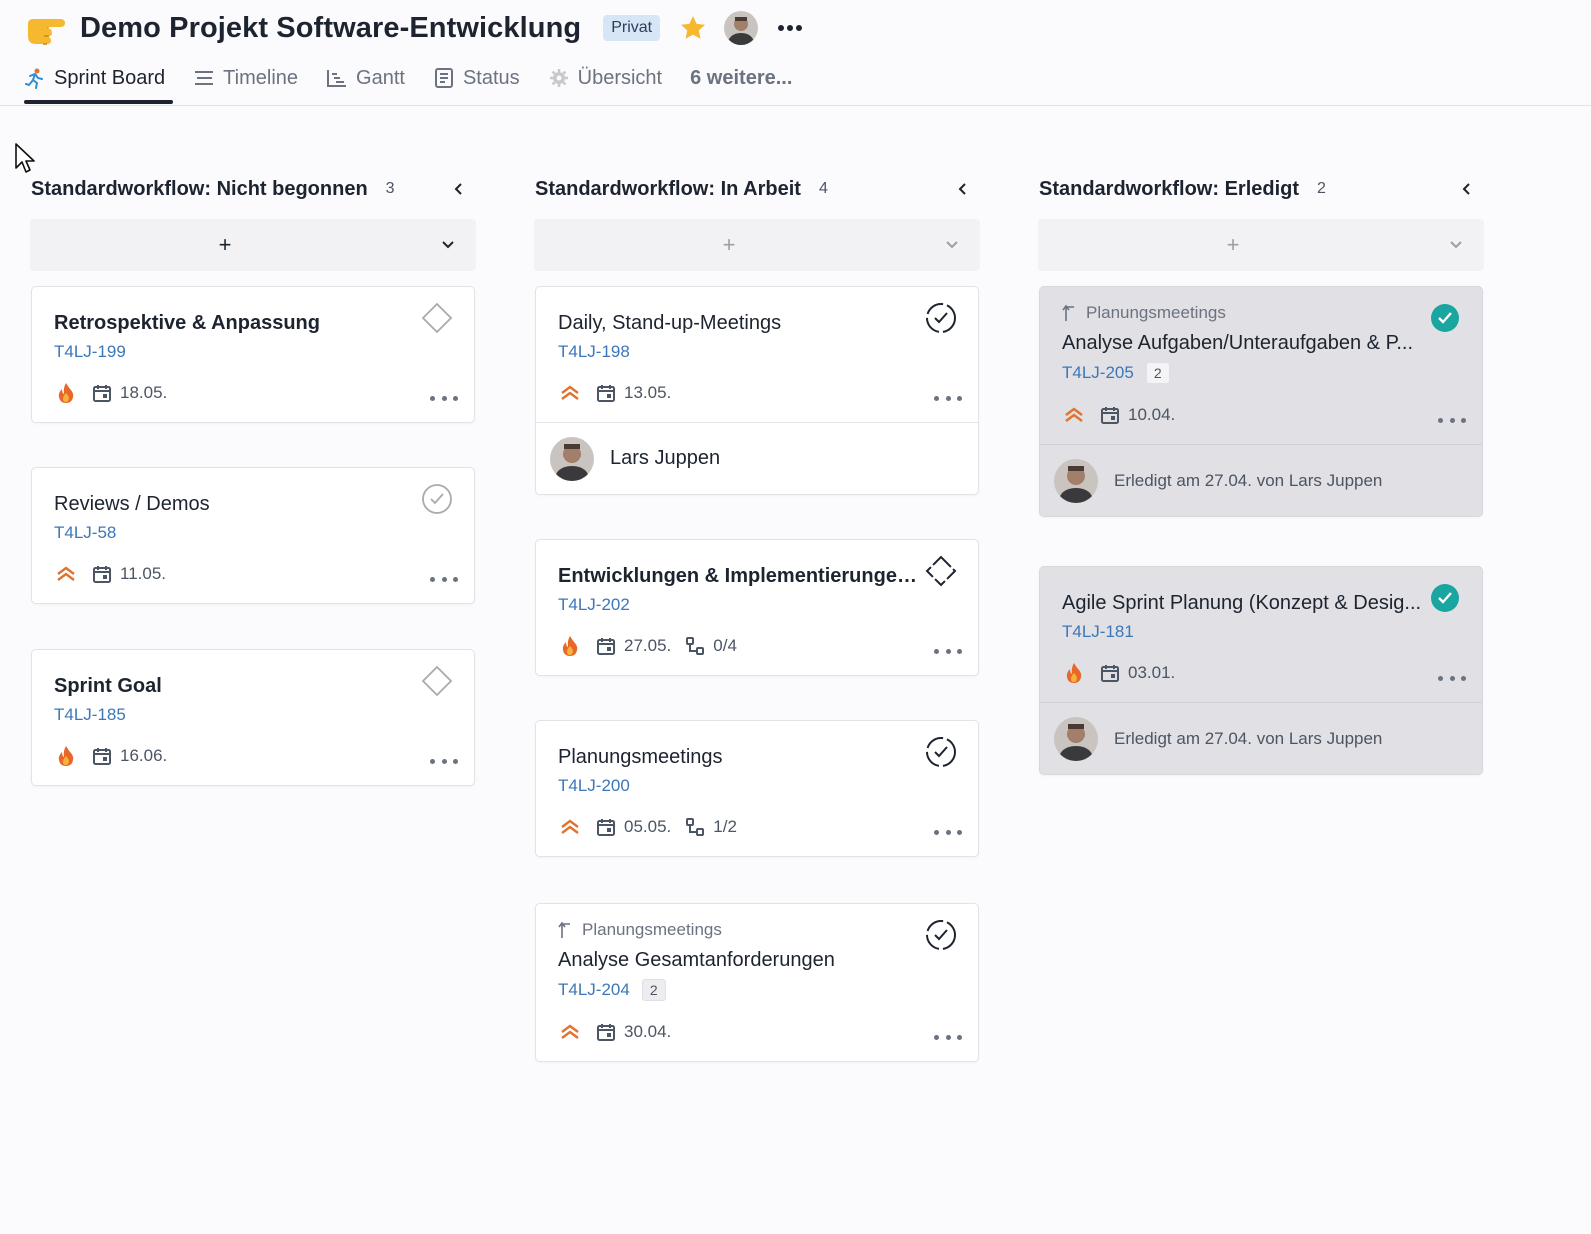  What do you see at coordinates (632, 28) in the screenshot?
I see `privacy-badge: Privat` at bounding box center [632, 28].